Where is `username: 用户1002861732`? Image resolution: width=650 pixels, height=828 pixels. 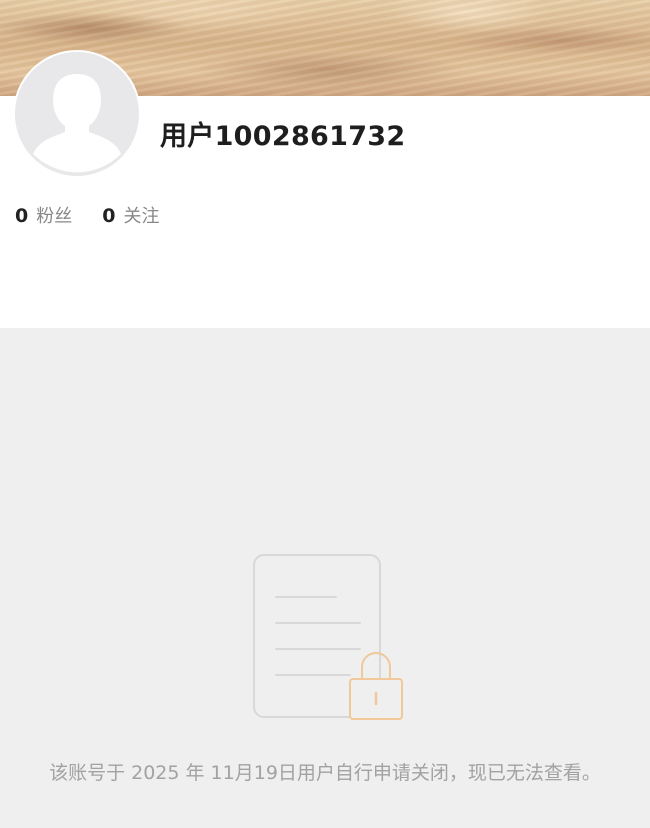
username: 用户1002861732 is located at coordinates (283, 136).